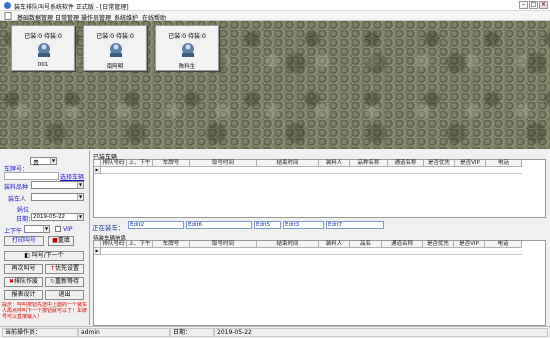 This screenshot has width=550, height=338. Describe the element at coordinates (275, 5) in the screenshot. I see `title-bar: 装车排队叫号系统软件 正式版 - [日常管理] – □ ×` at that location.